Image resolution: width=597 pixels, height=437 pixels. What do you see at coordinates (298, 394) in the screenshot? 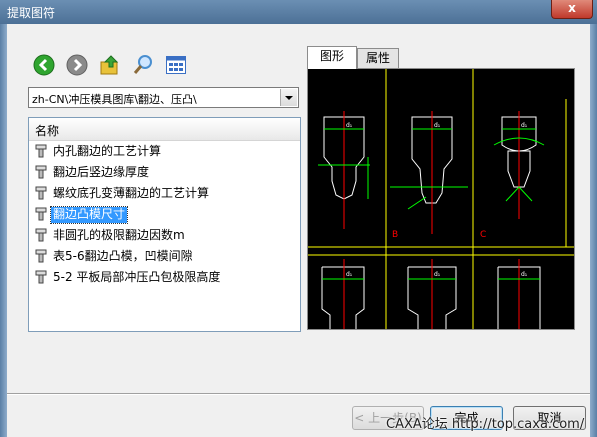
I see `footer-separator` at bounding box center [298, 394].